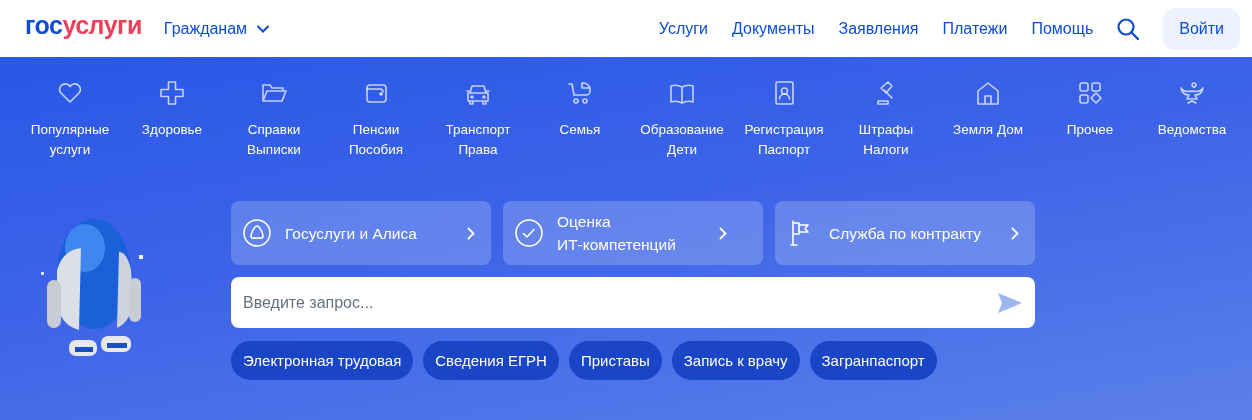  I want to click on category-link: Семья, so click(580, 130).